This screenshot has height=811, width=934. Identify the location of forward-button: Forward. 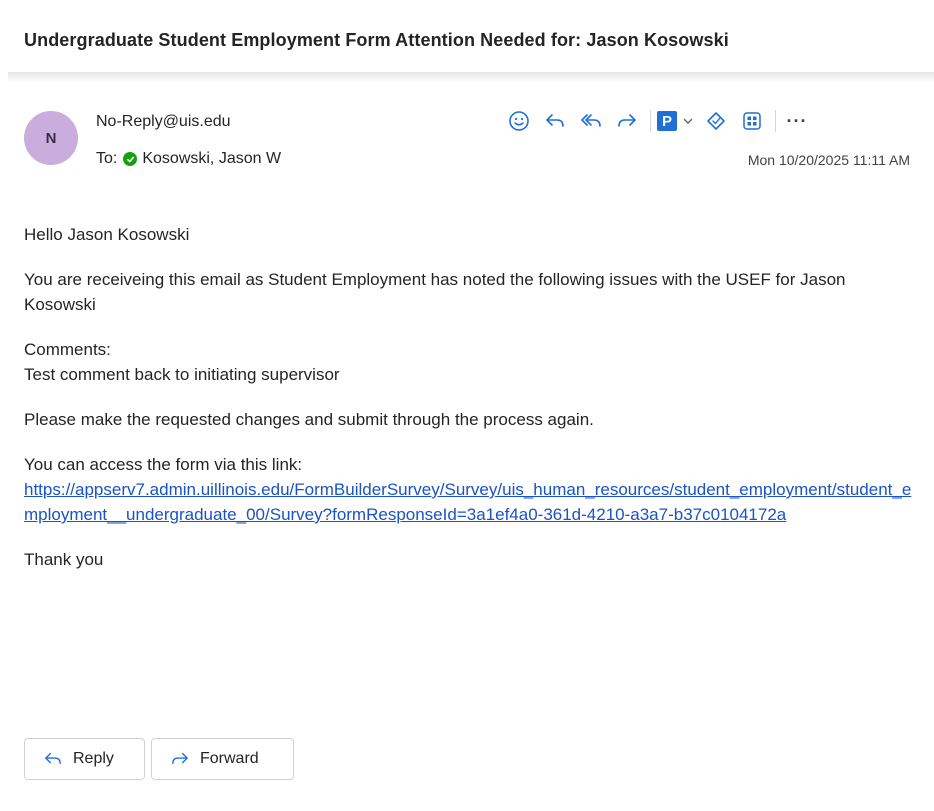
(222, 759).